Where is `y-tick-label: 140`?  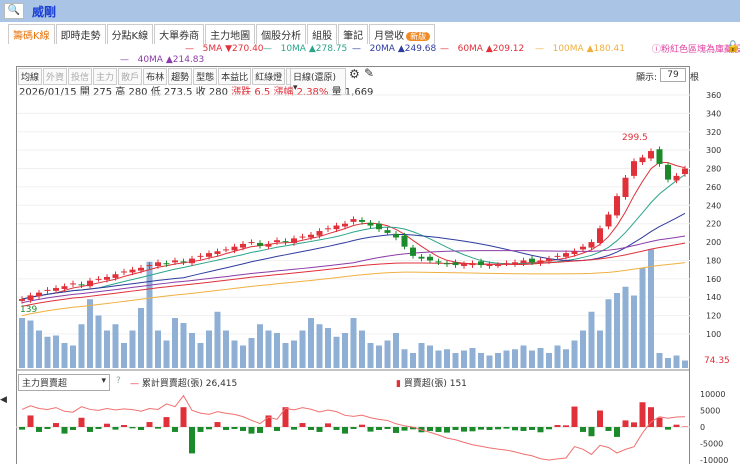
y-tick-label: 140 is located at coordinates (713, 297).